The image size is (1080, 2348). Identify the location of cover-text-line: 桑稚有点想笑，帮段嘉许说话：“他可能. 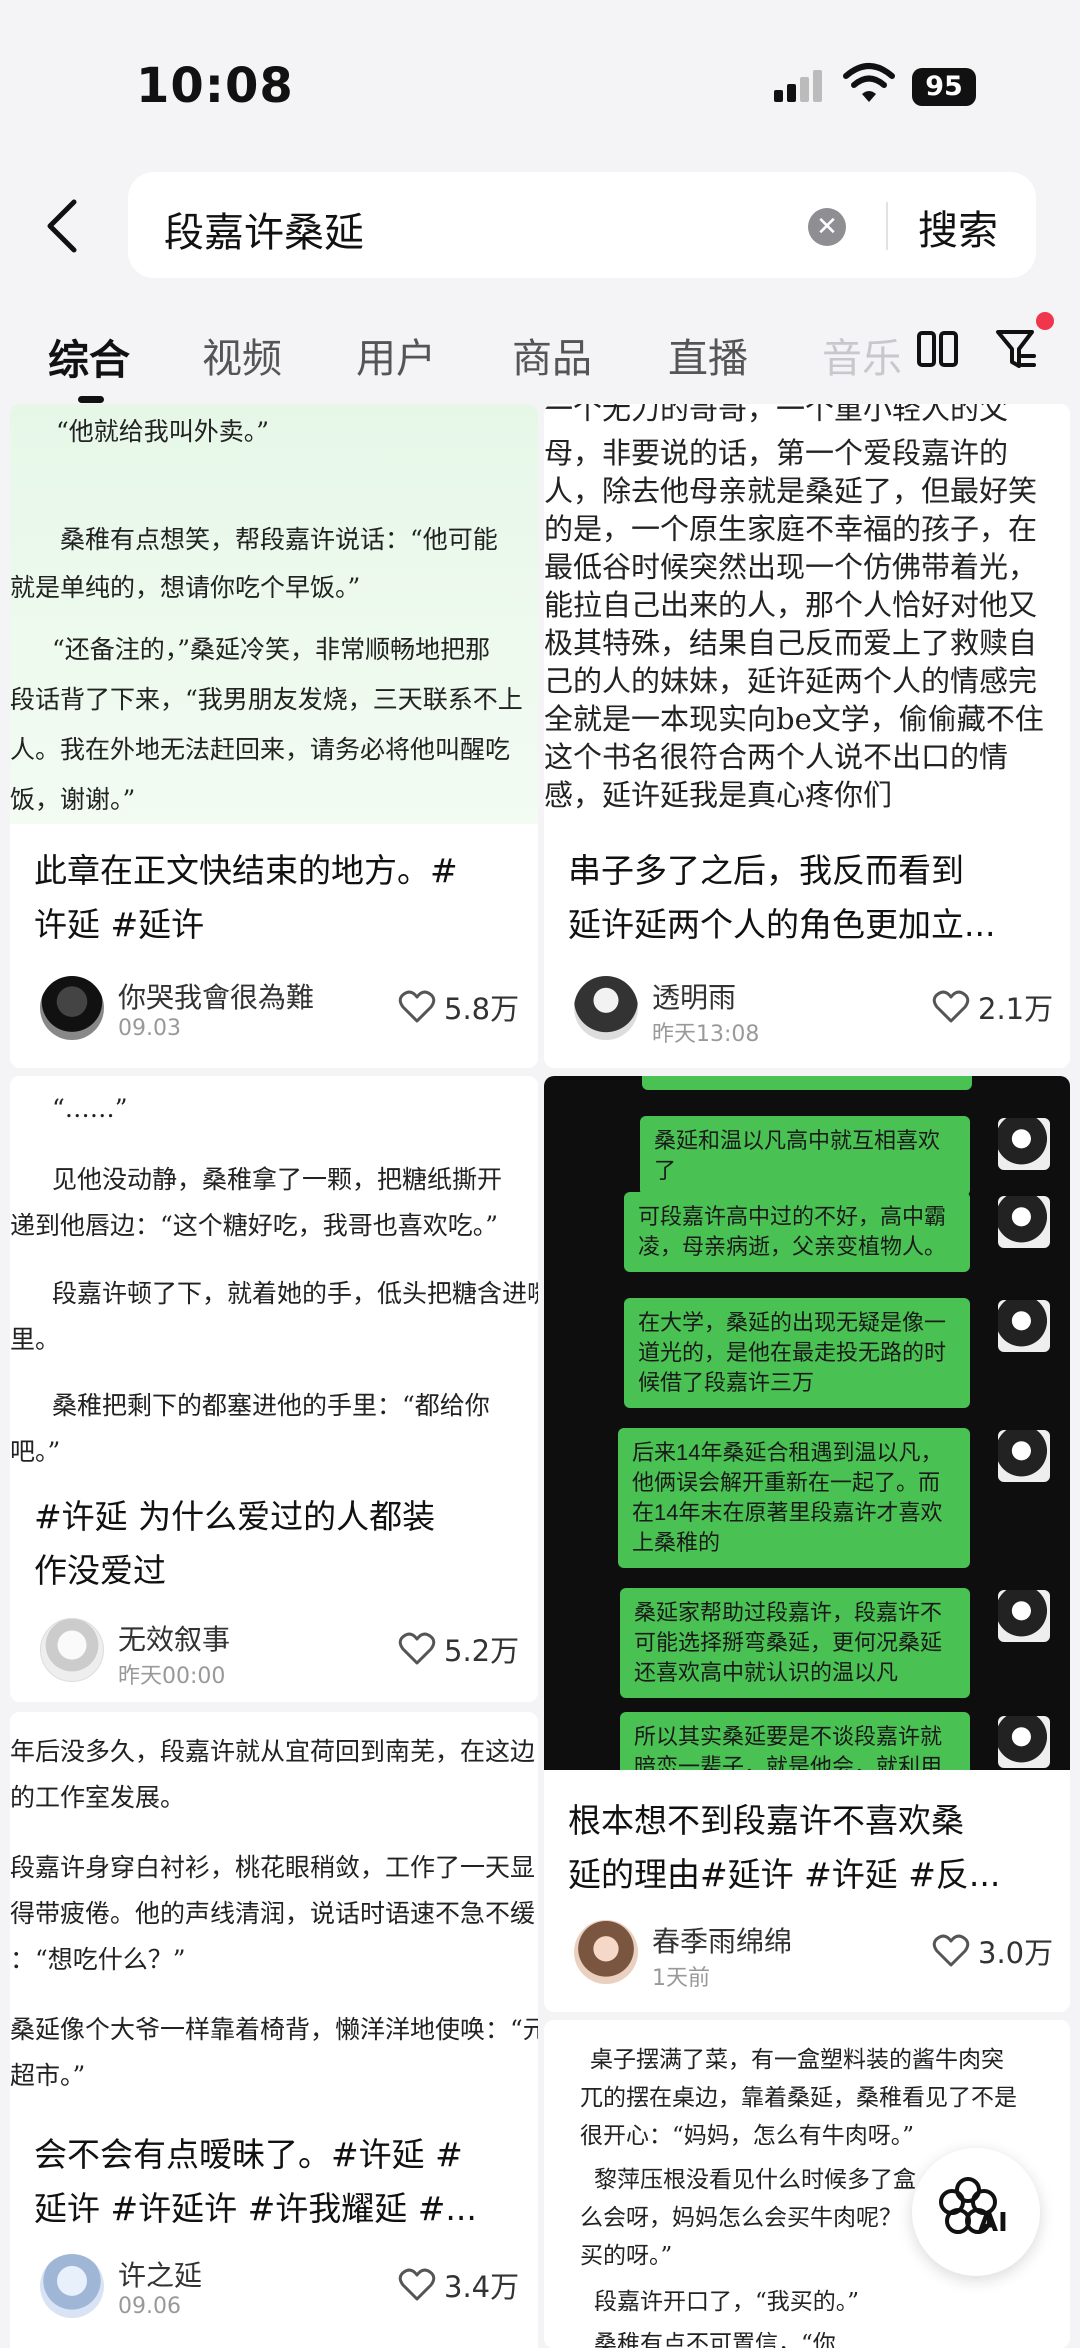
(279, 539).